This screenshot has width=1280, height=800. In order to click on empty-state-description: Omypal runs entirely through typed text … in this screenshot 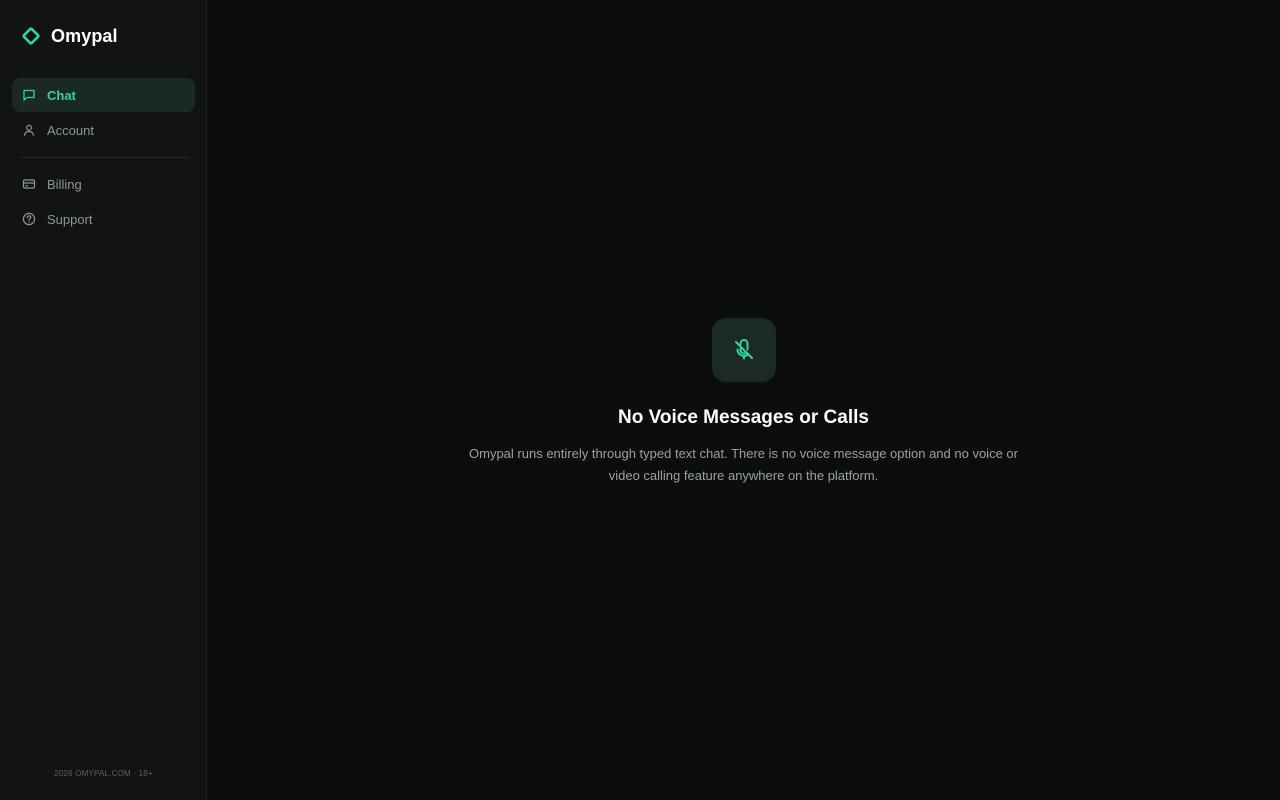, I will do `click(743, 464)`.